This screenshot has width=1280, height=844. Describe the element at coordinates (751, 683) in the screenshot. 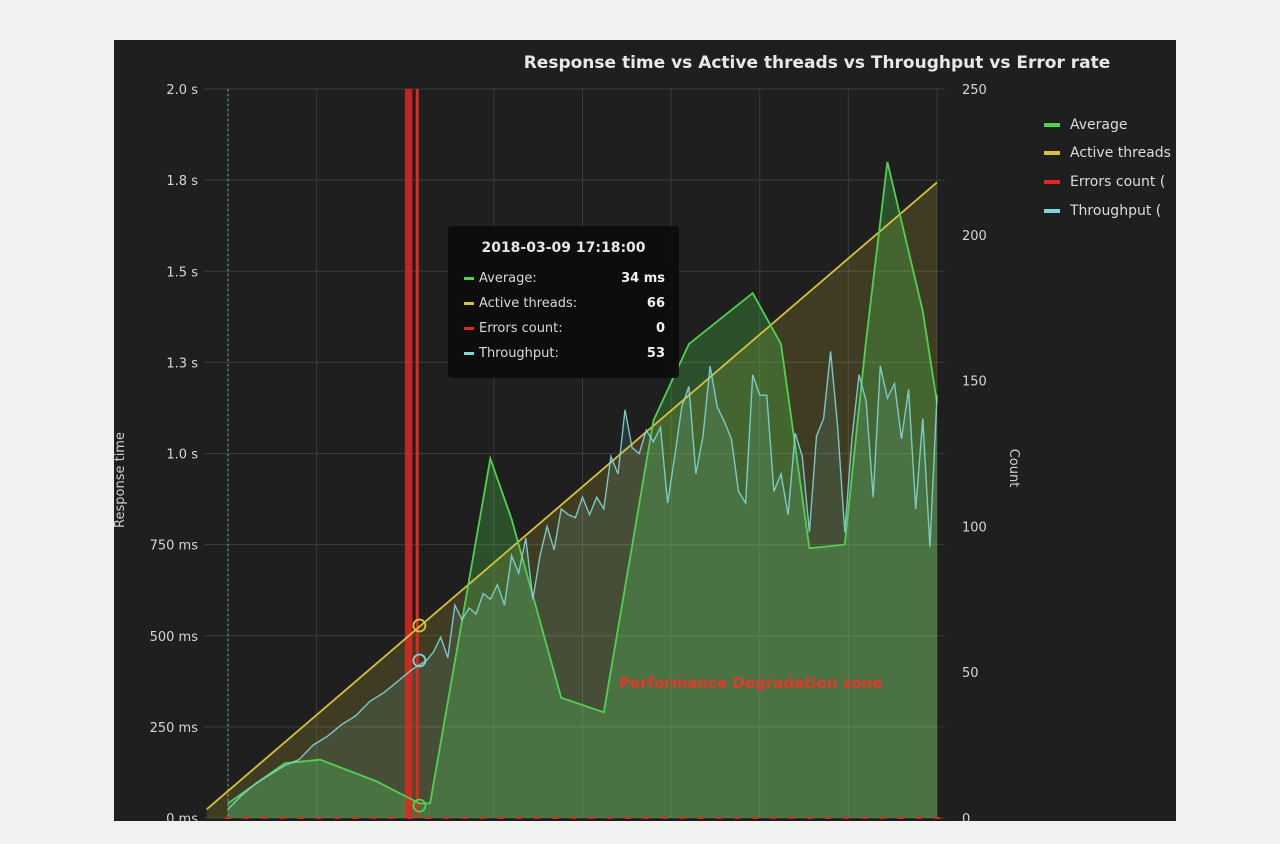

I see `degradation-annotation: Performance Degradation zone` at that location.